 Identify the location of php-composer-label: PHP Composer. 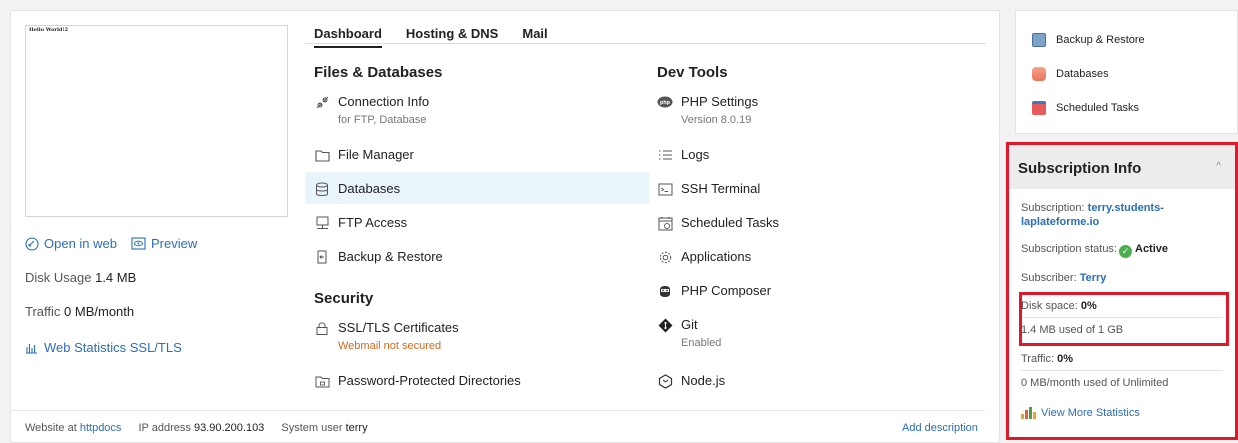
(726, 290).